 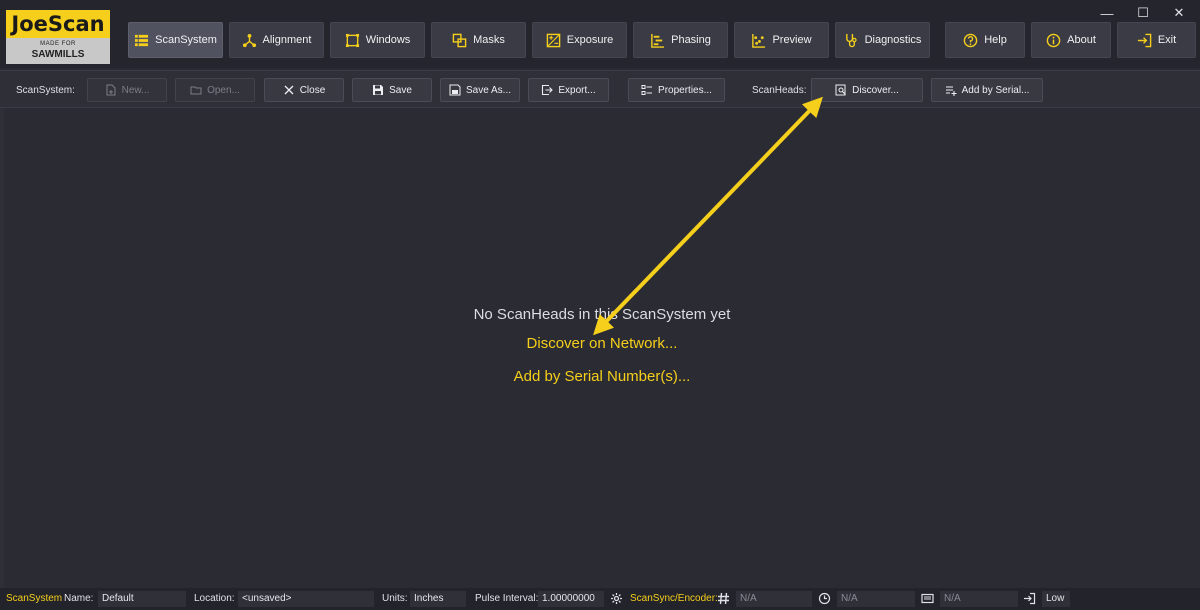 I want to click on nav-diagnostics: Diagnostics, so click(x=882, y=40).